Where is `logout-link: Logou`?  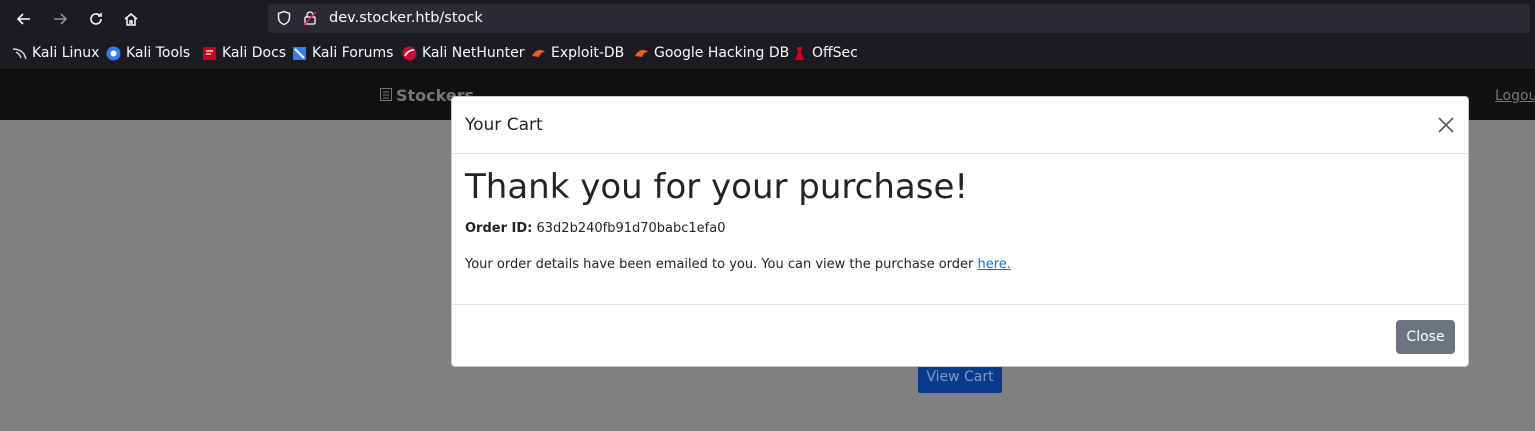
logout-link: Logou is located at coordinates (1515, 96).